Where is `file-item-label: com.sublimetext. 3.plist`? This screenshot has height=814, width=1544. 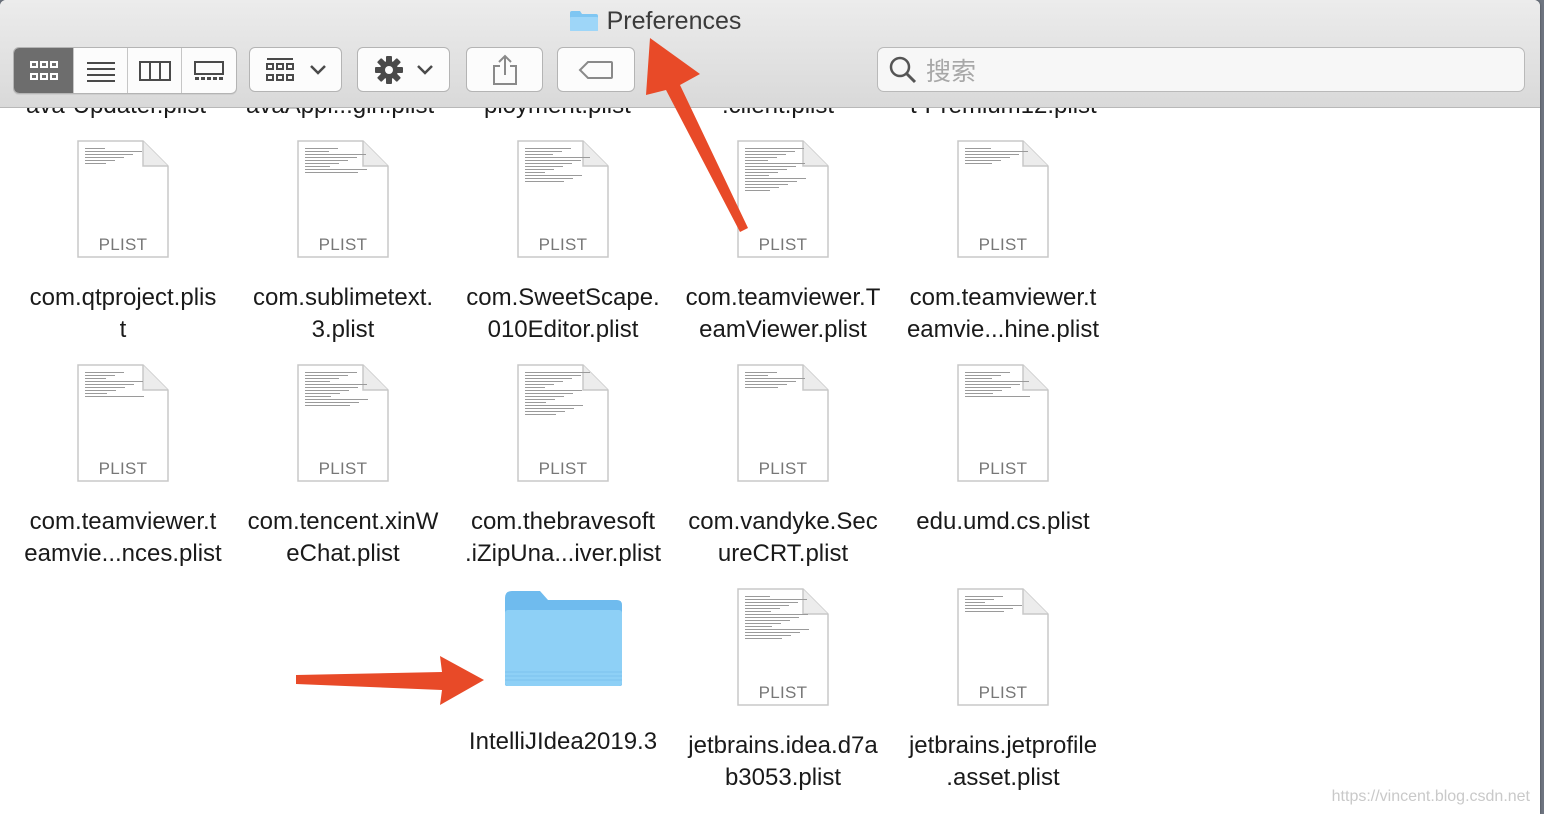
file-item-label: com.sublimetext. 3.plist is located at coordinates (343, 313).